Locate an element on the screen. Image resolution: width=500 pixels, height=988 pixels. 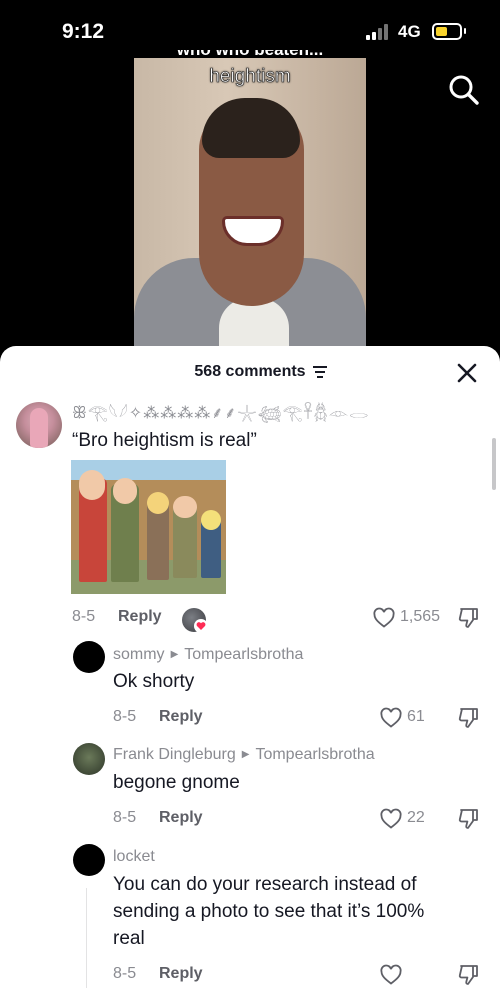
reply-text-line: sending a photo to see that it’s 100% is located at coordinates (269, 911).